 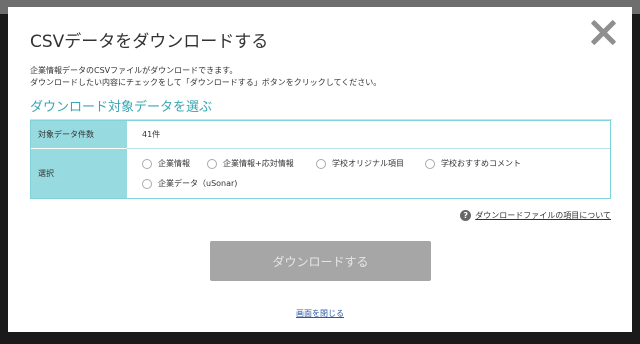 I want to click on modal-title: CSVデータをダウンロードする, so click(x=149, y=42).